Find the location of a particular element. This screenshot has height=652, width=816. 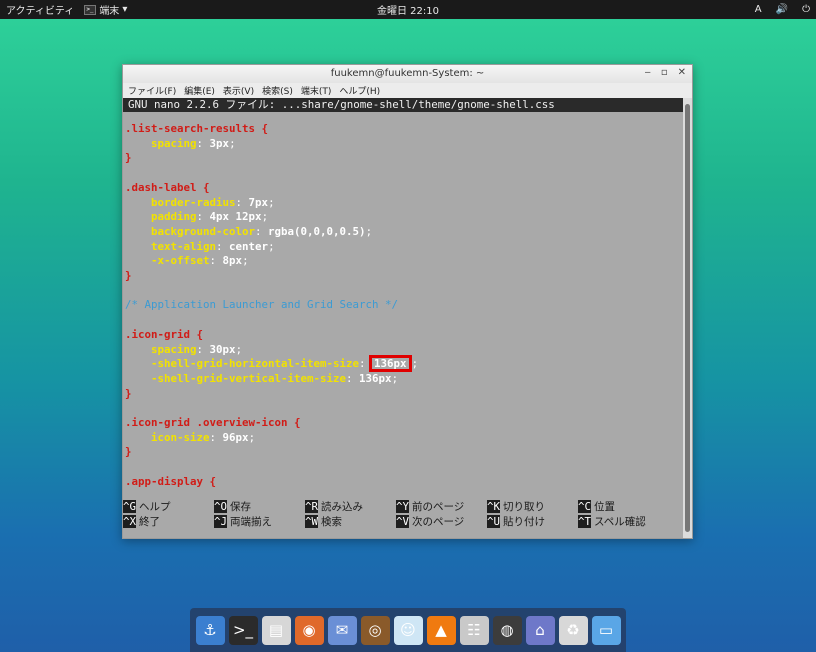

disc-icon: ◍ is located at coordinates (507, 630).